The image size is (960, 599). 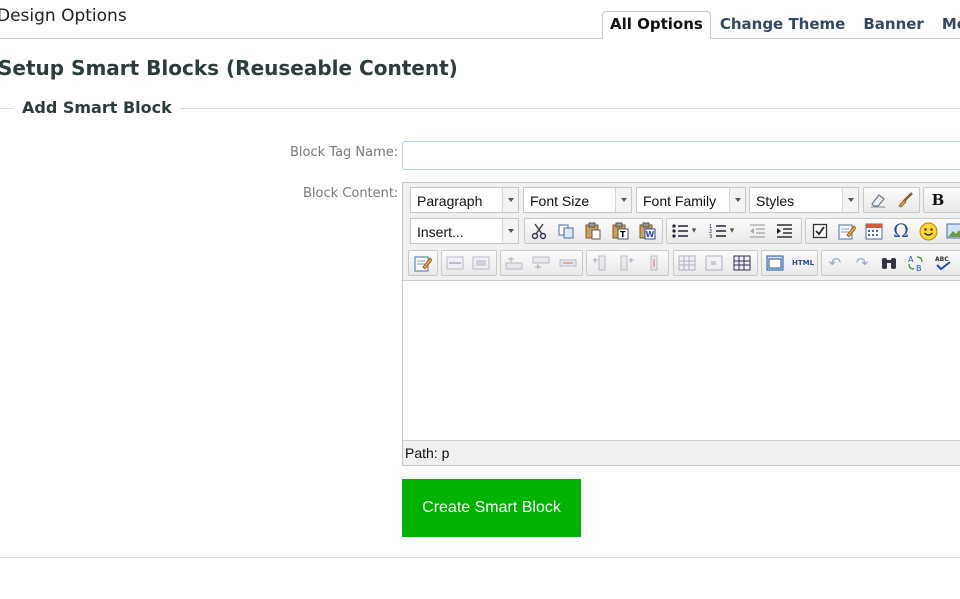 I want to click on font-family-select-value: Font Family, so click(x=680, y=201).